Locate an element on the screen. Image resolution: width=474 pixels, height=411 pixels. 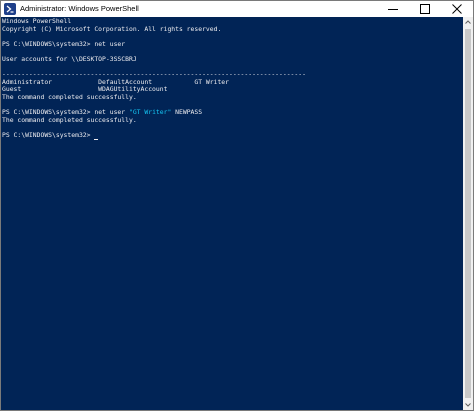
close-button is located at coordinates (457, 9).